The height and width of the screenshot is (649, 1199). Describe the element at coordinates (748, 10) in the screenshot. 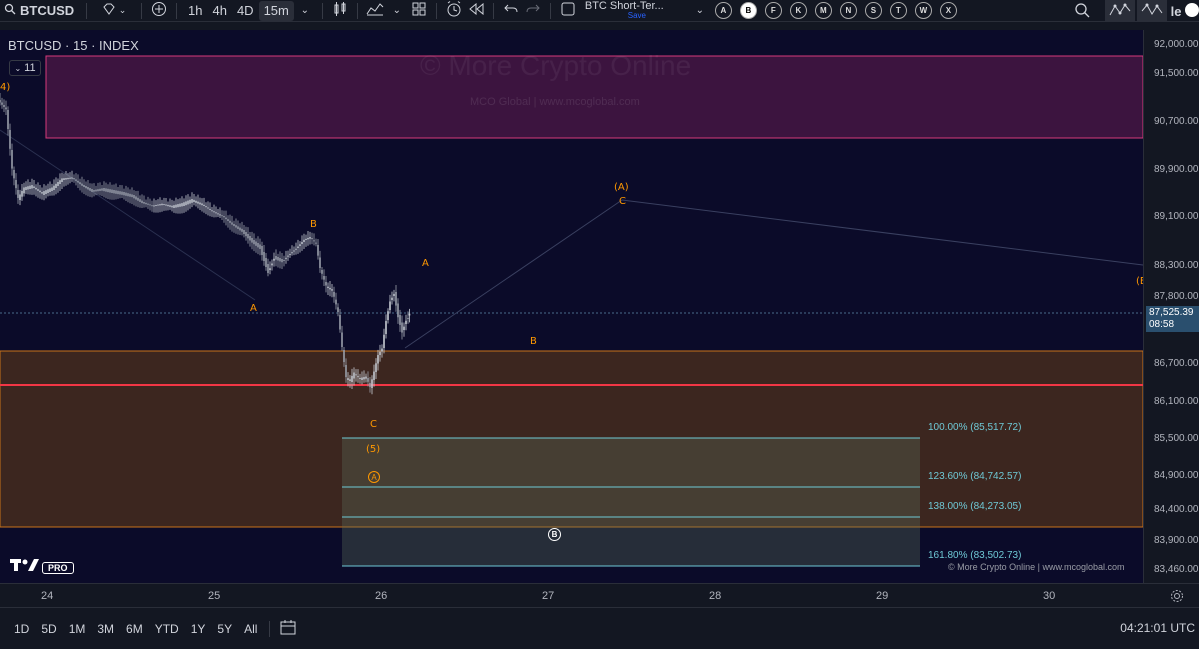

I see `drawing-letter-b: B` at that location.